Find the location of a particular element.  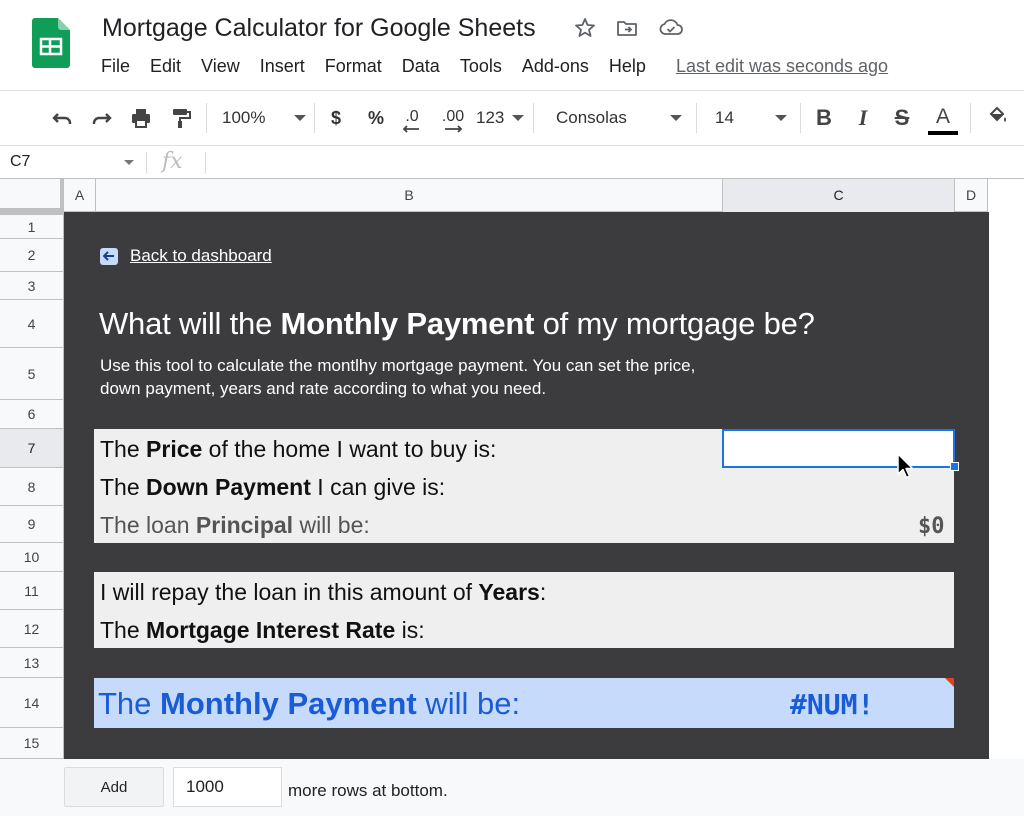

row-header: 8 is located at coordinates (32, 487).